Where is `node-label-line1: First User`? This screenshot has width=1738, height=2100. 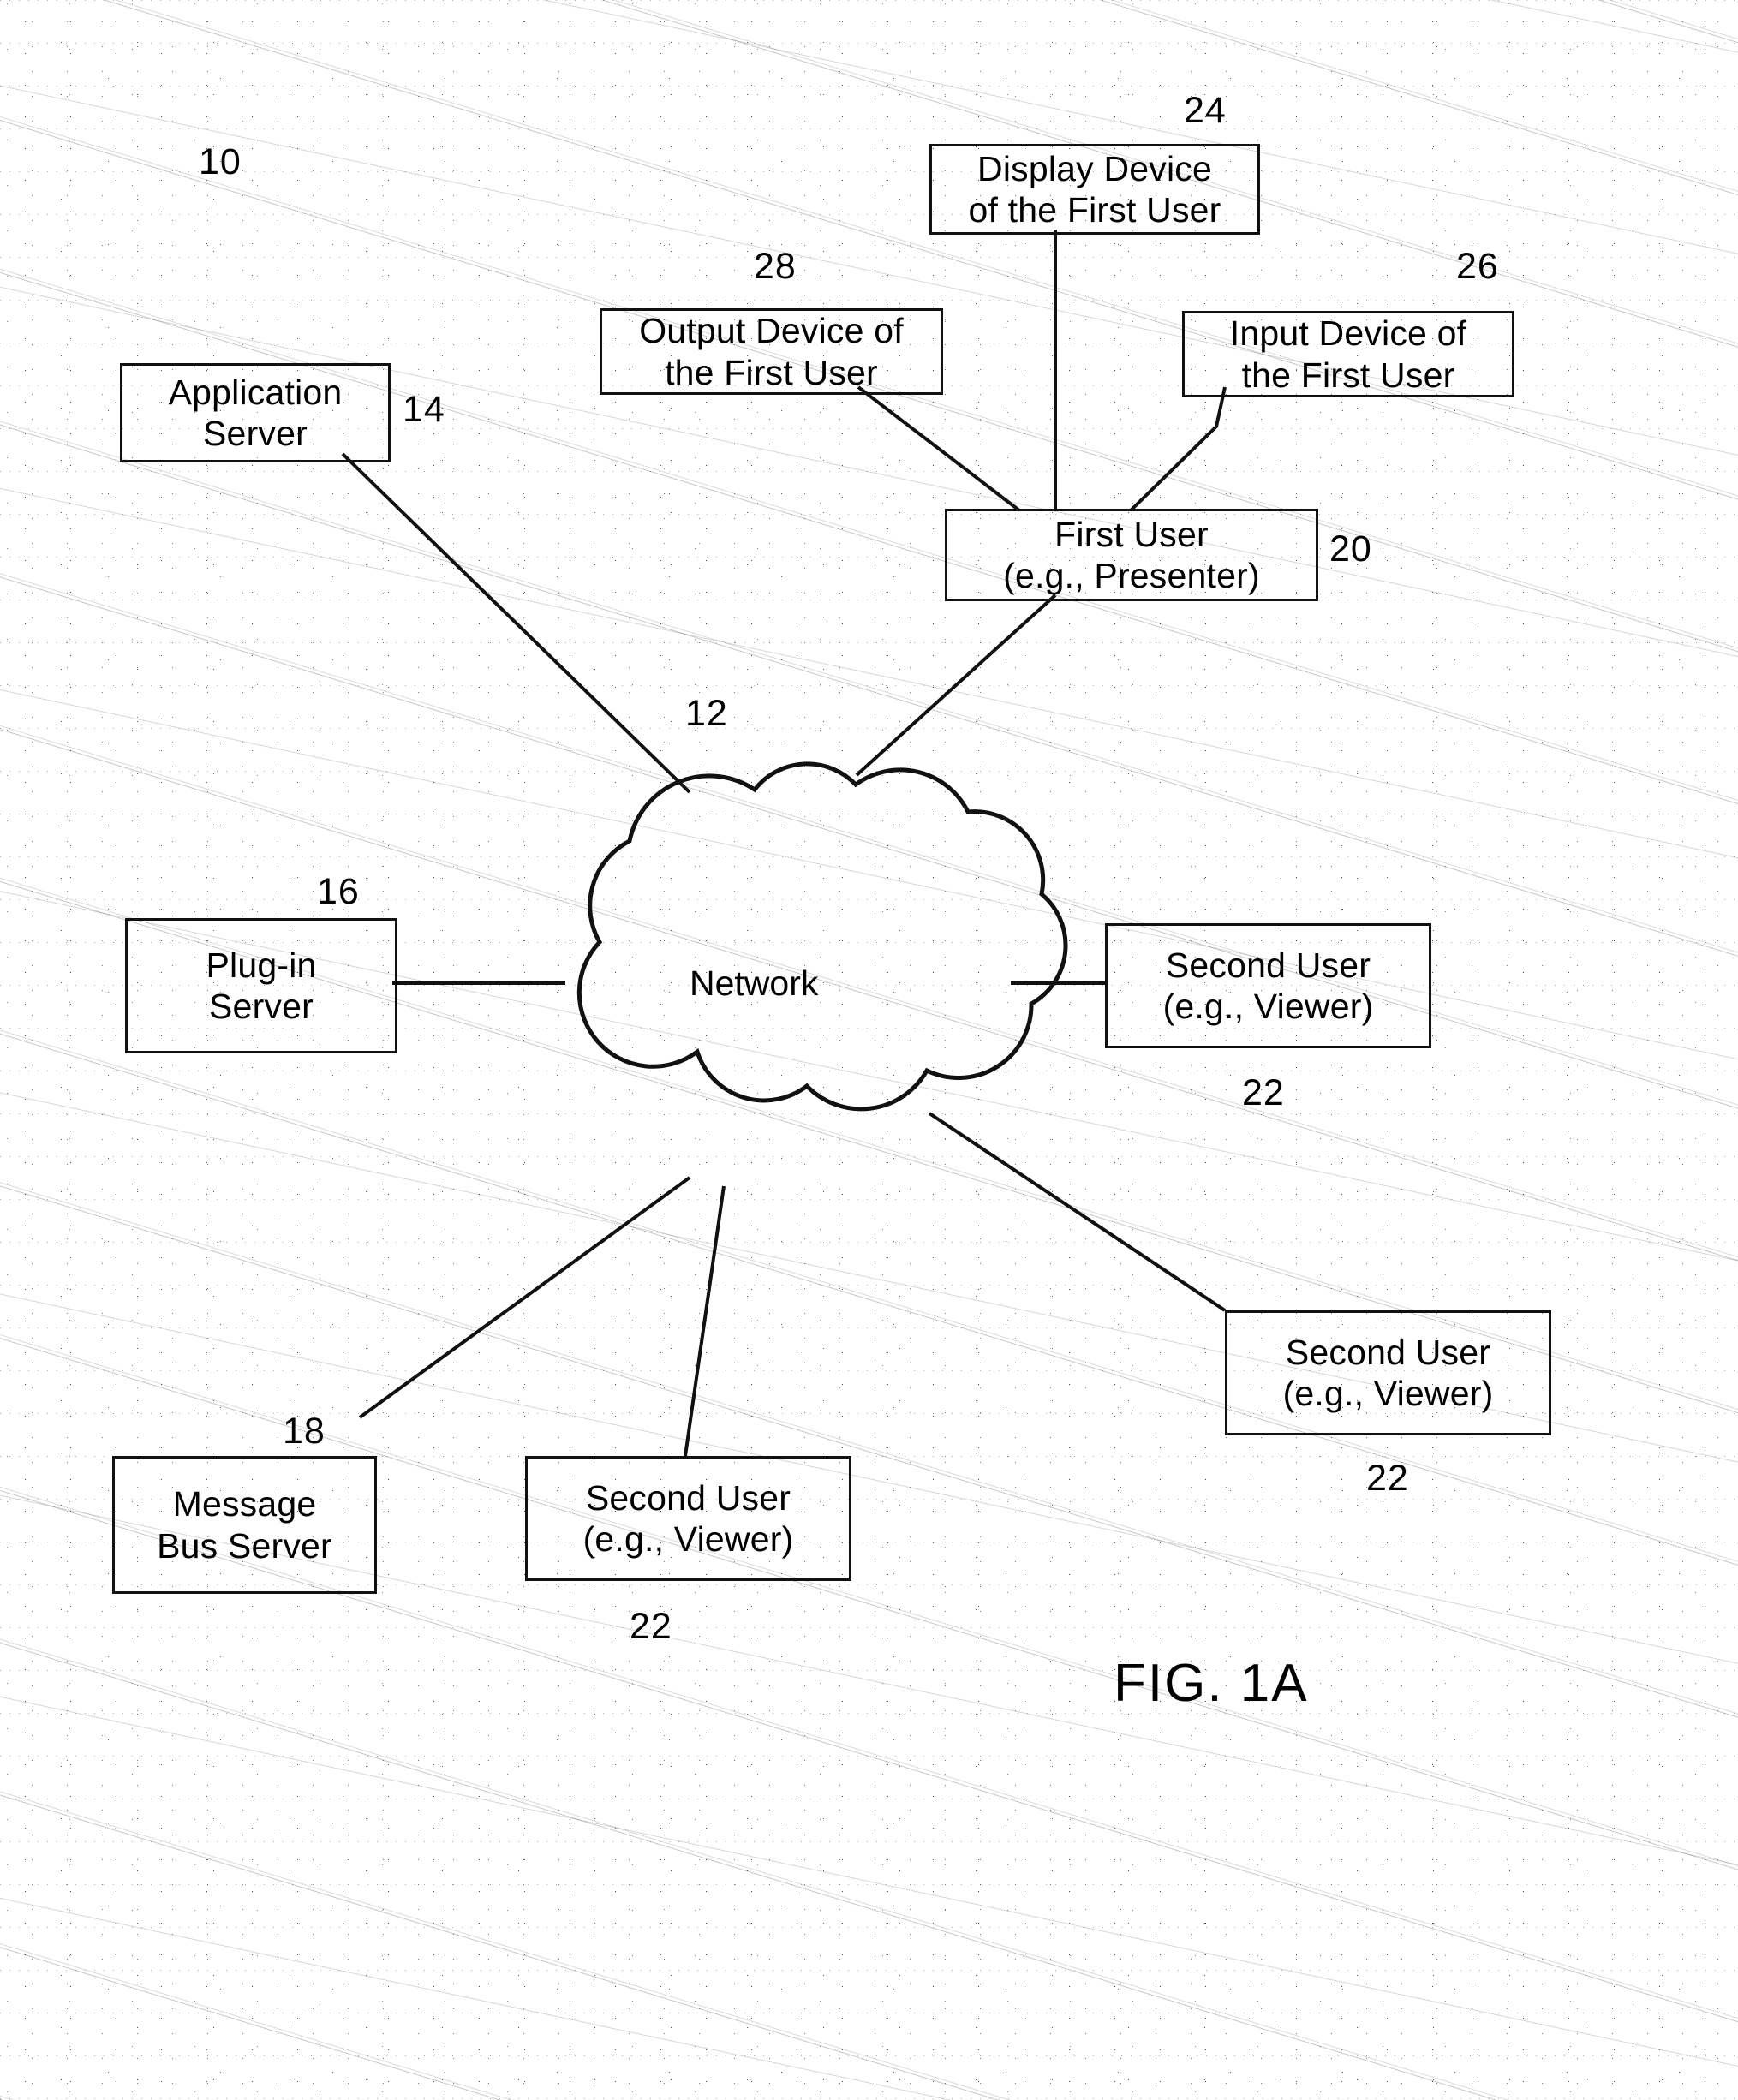
node-label-line1: First User is located at coordinates (1131, 534).